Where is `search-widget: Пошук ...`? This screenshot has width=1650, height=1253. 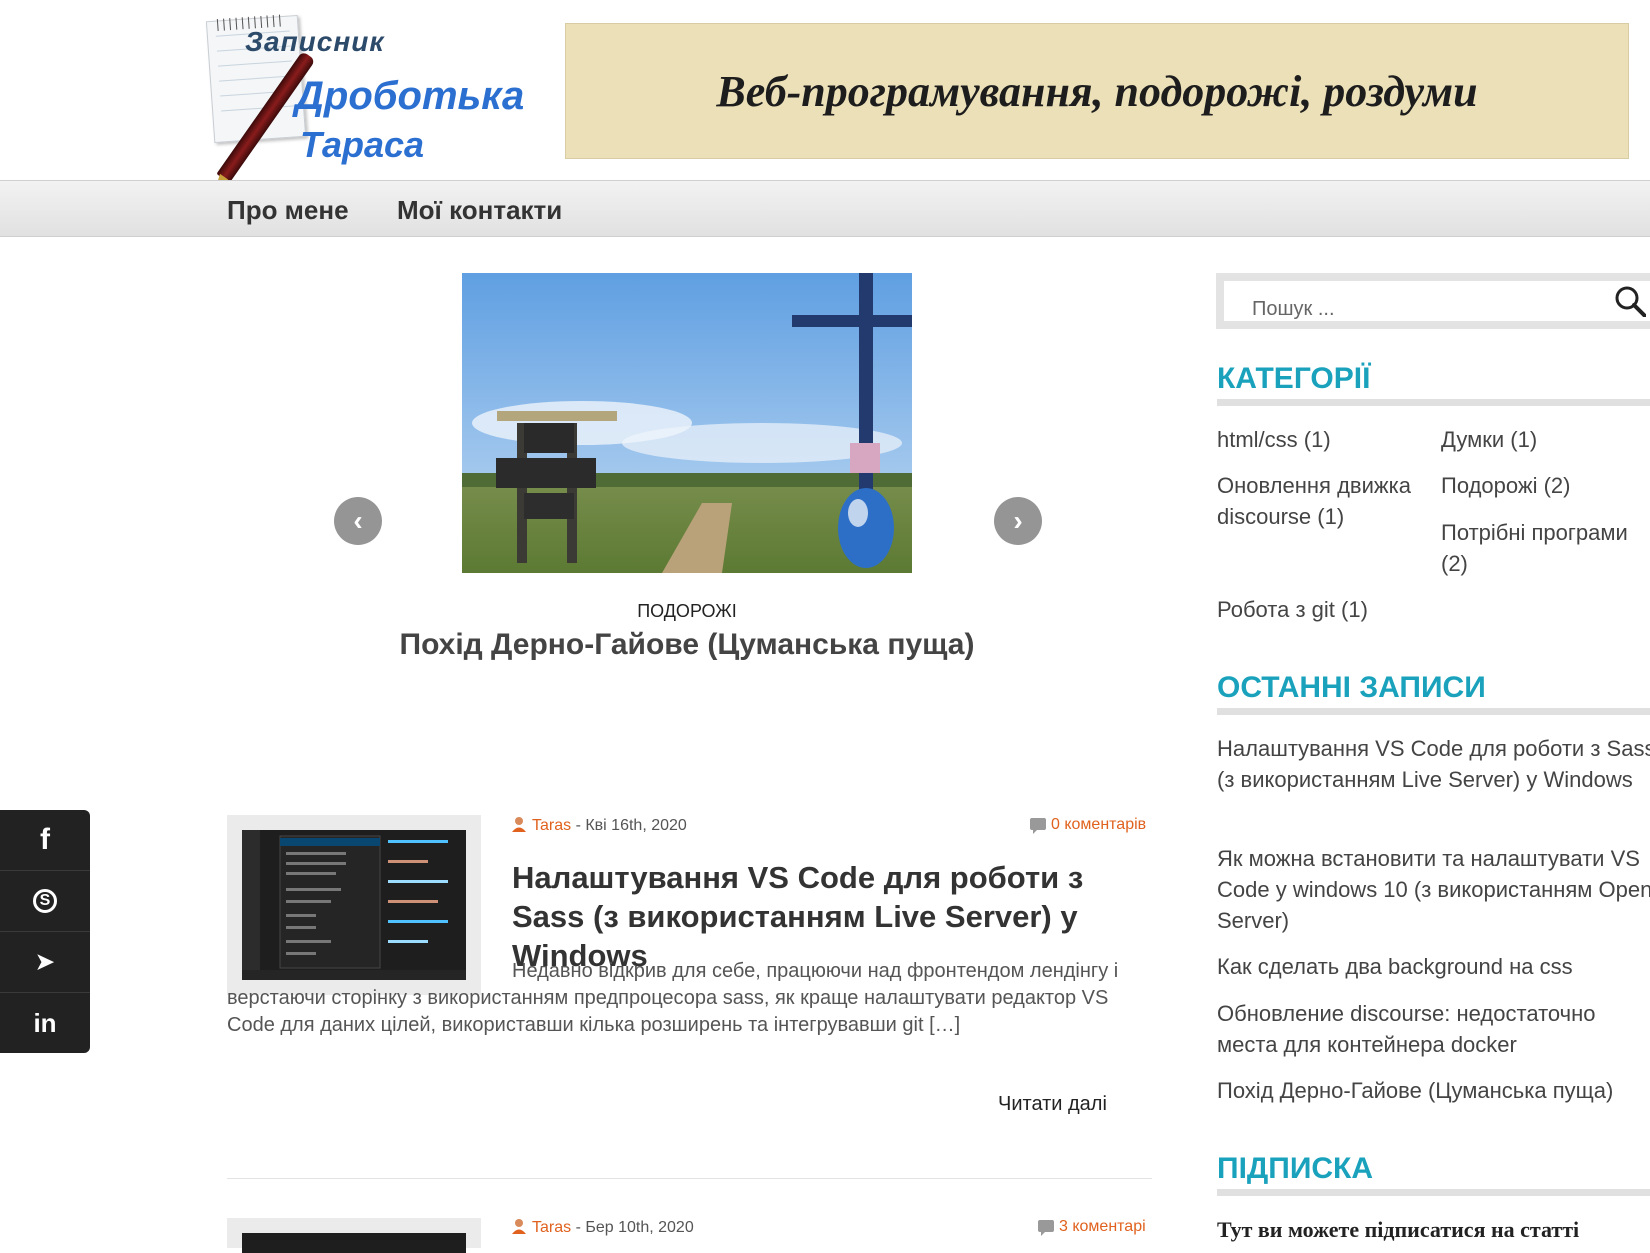
search-widget: Пошук ... is located at coordinates (1433, 301).